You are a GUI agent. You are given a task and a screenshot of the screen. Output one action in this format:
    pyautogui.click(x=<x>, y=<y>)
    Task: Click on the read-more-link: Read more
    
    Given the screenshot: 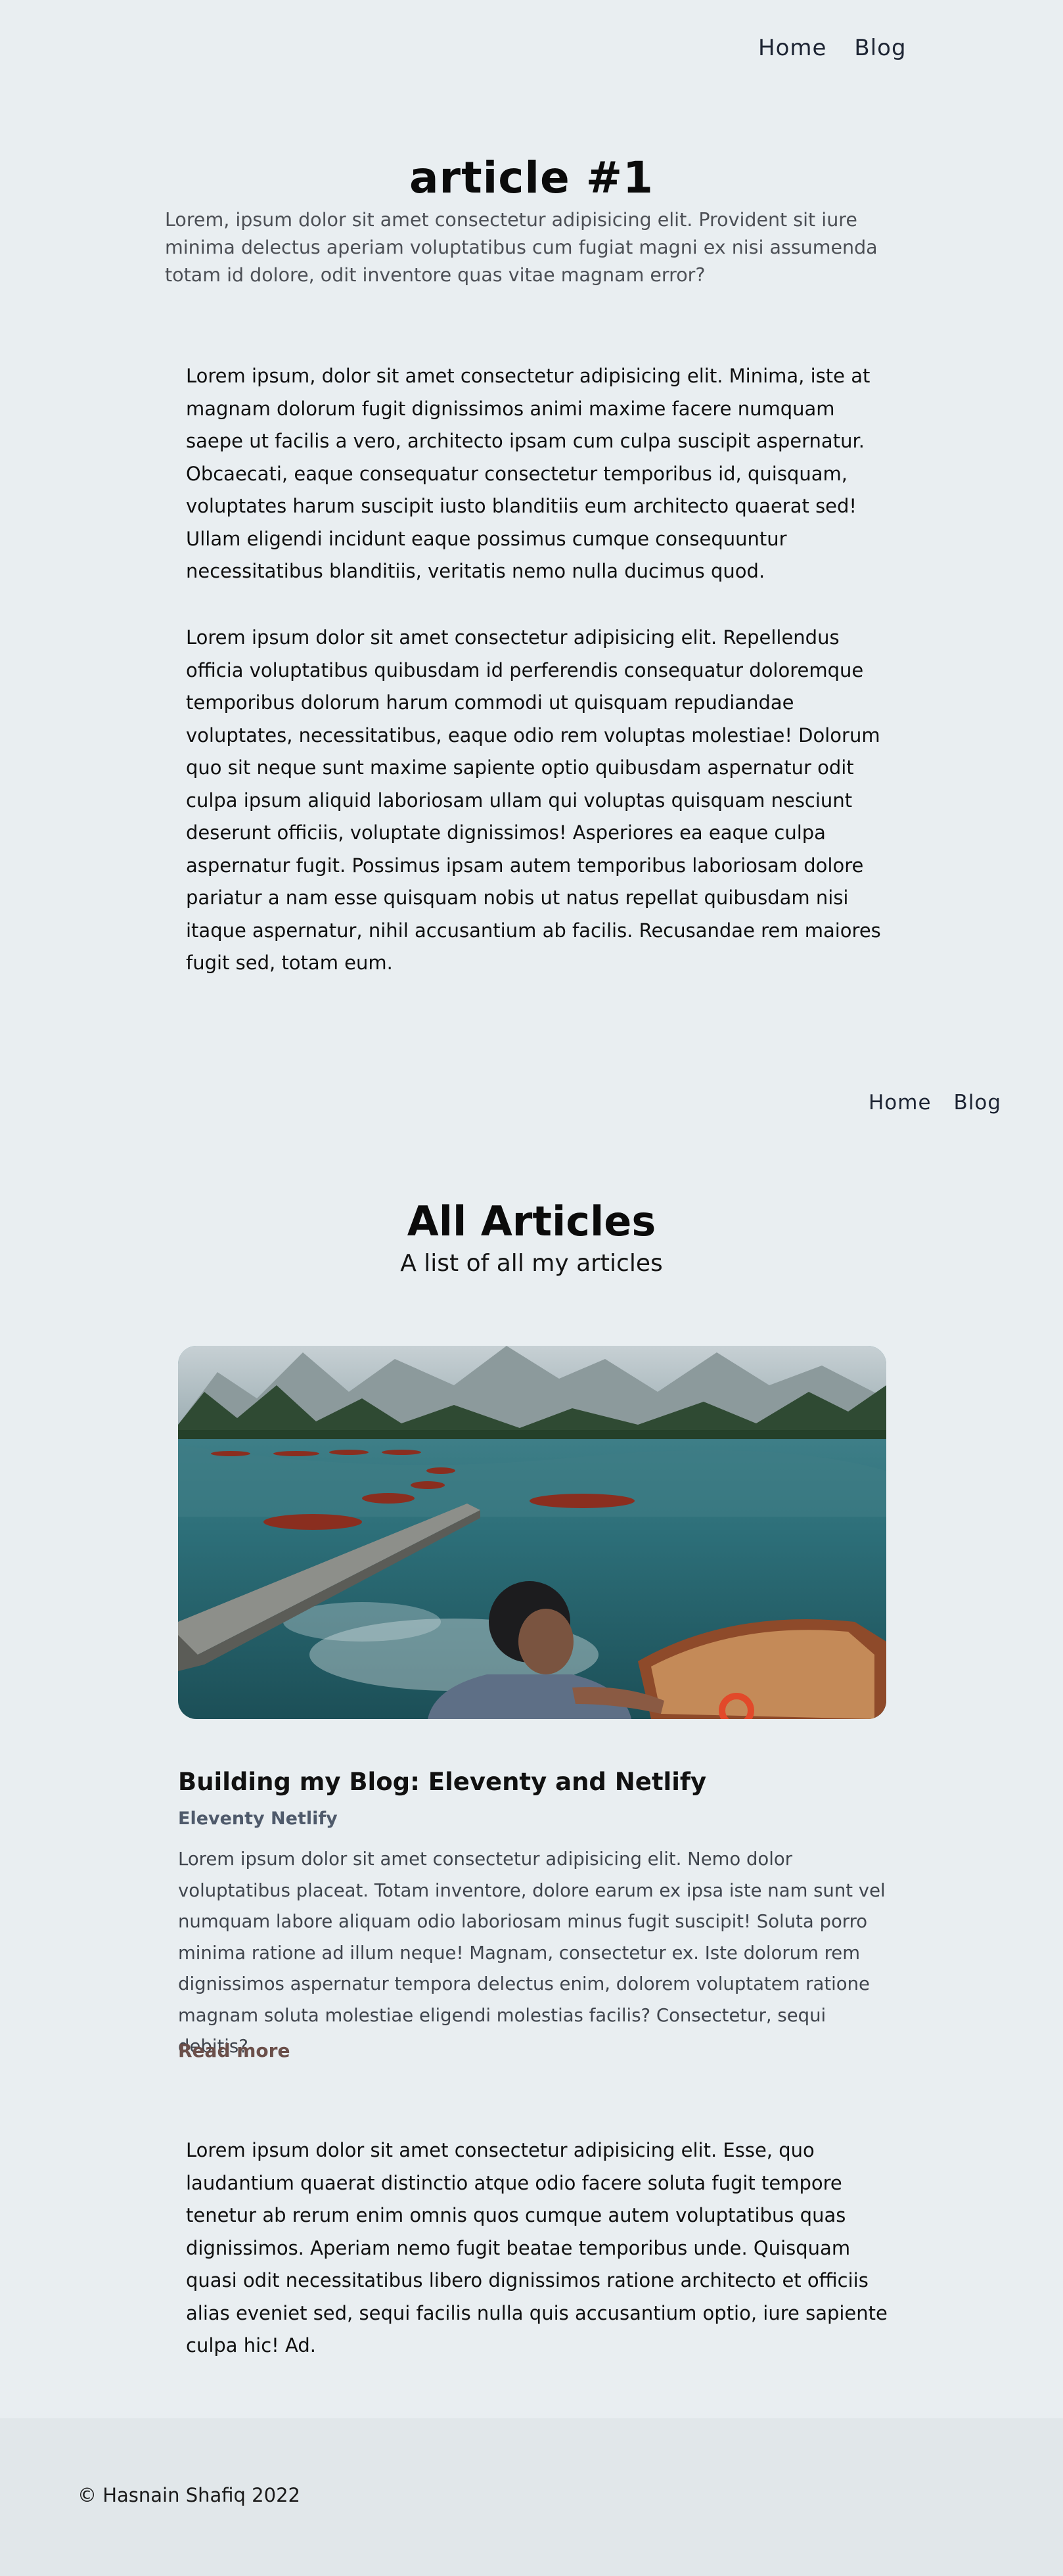 What is the action you would take?
    pyautogui.click(x=234, y=2050)
    